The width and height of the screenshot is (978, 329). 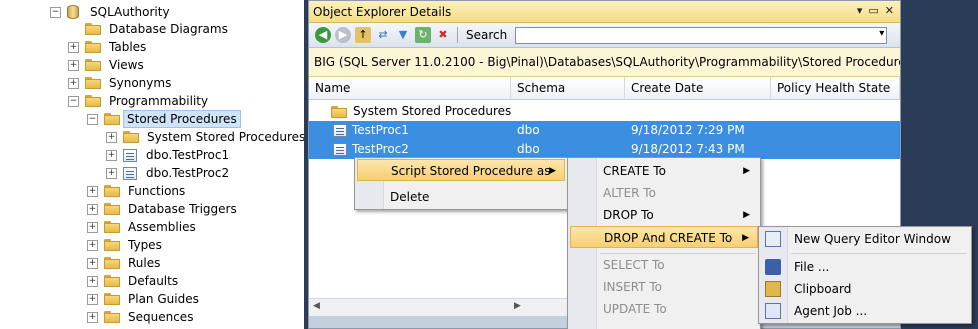 I want to click on tree-node-label: SQLAuthority, so click(x=130, y=12).